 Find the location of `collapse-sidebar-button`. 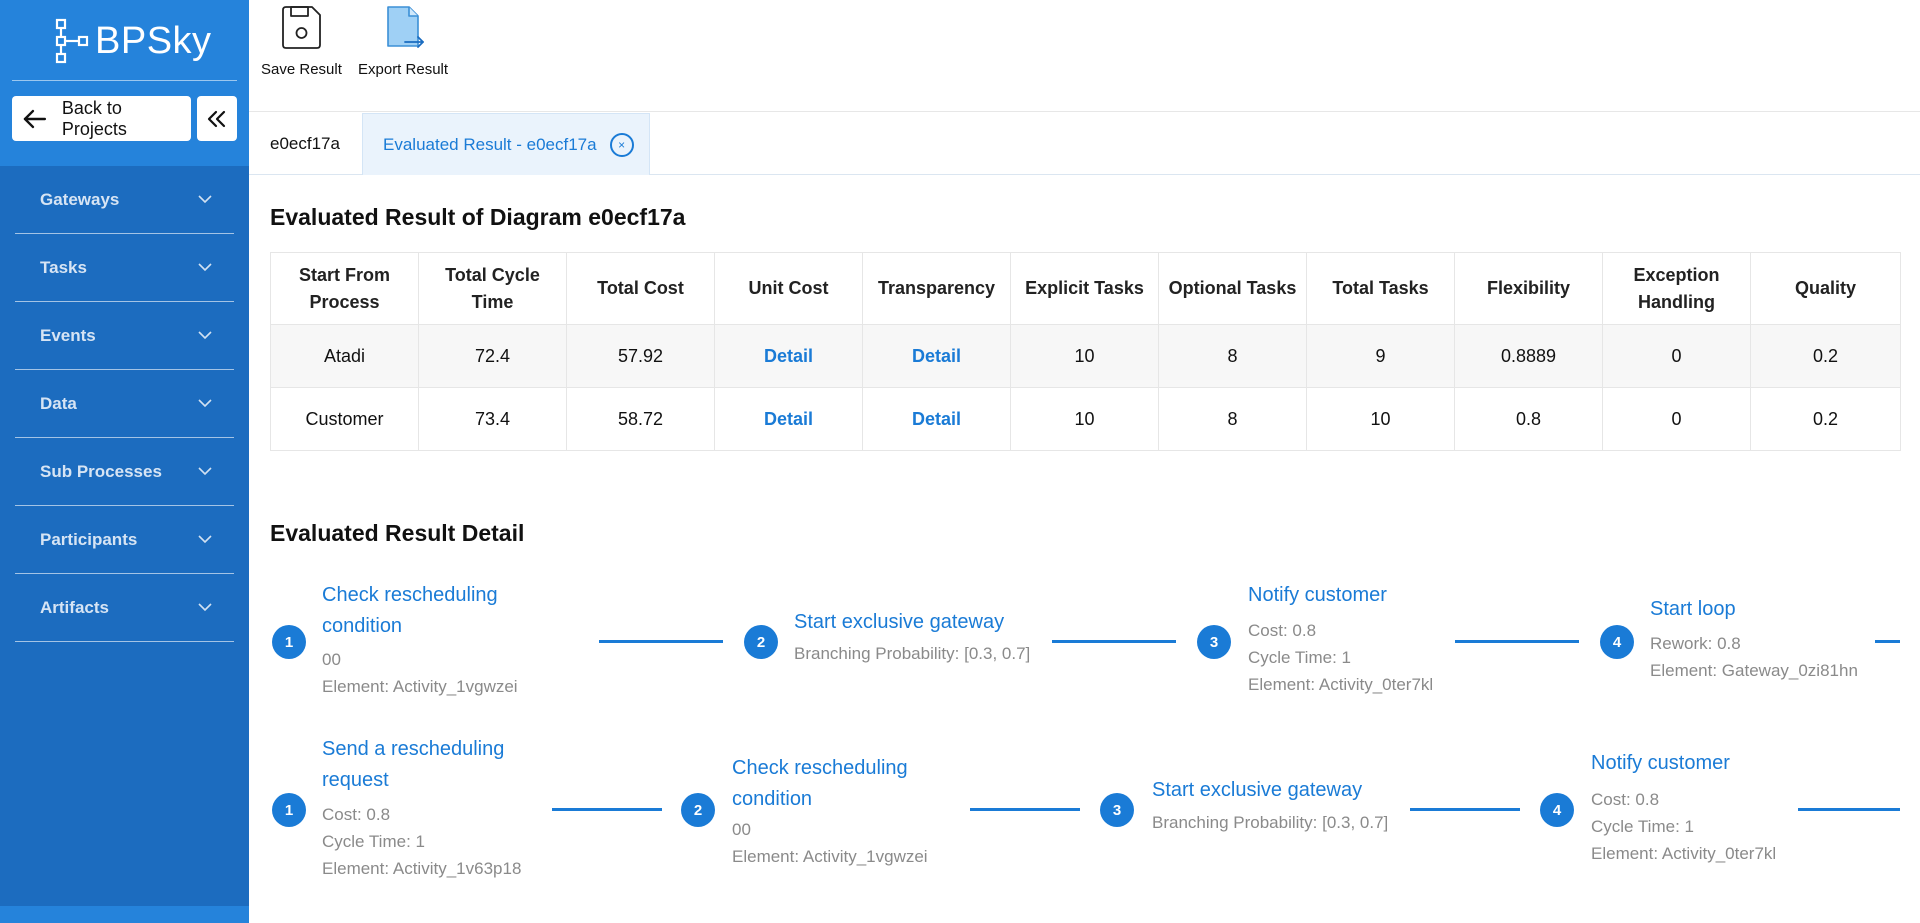

collapse-sidebar-button is located at coordinates (217, 118).